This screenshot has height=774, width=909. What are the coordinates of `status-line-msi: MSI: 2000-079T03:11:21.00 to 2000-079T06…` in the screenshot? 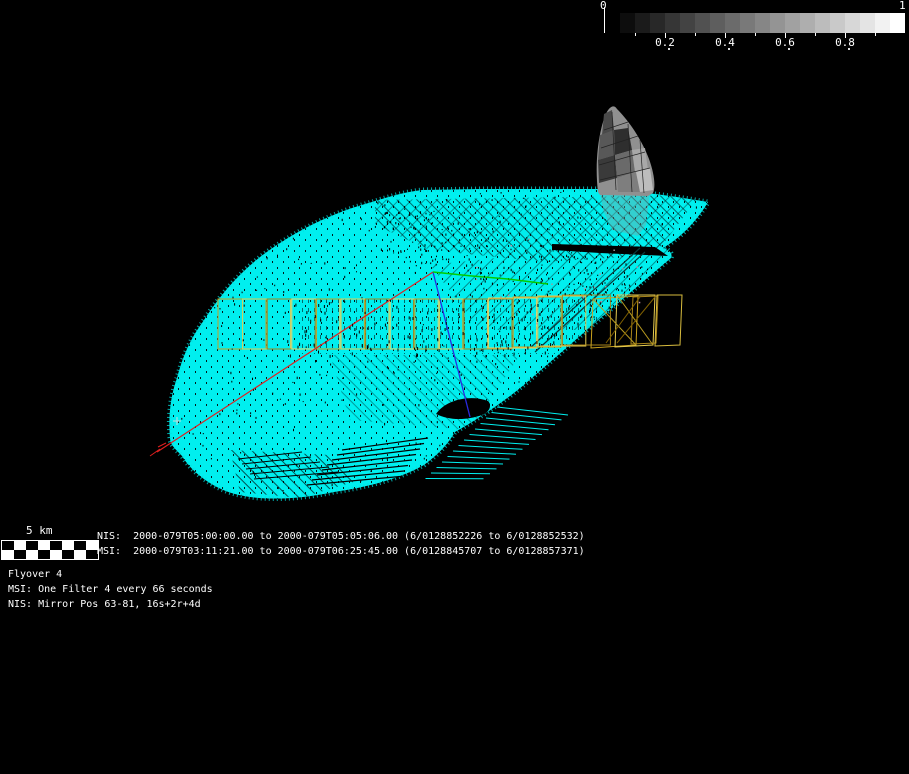 It's located at (341, 551).